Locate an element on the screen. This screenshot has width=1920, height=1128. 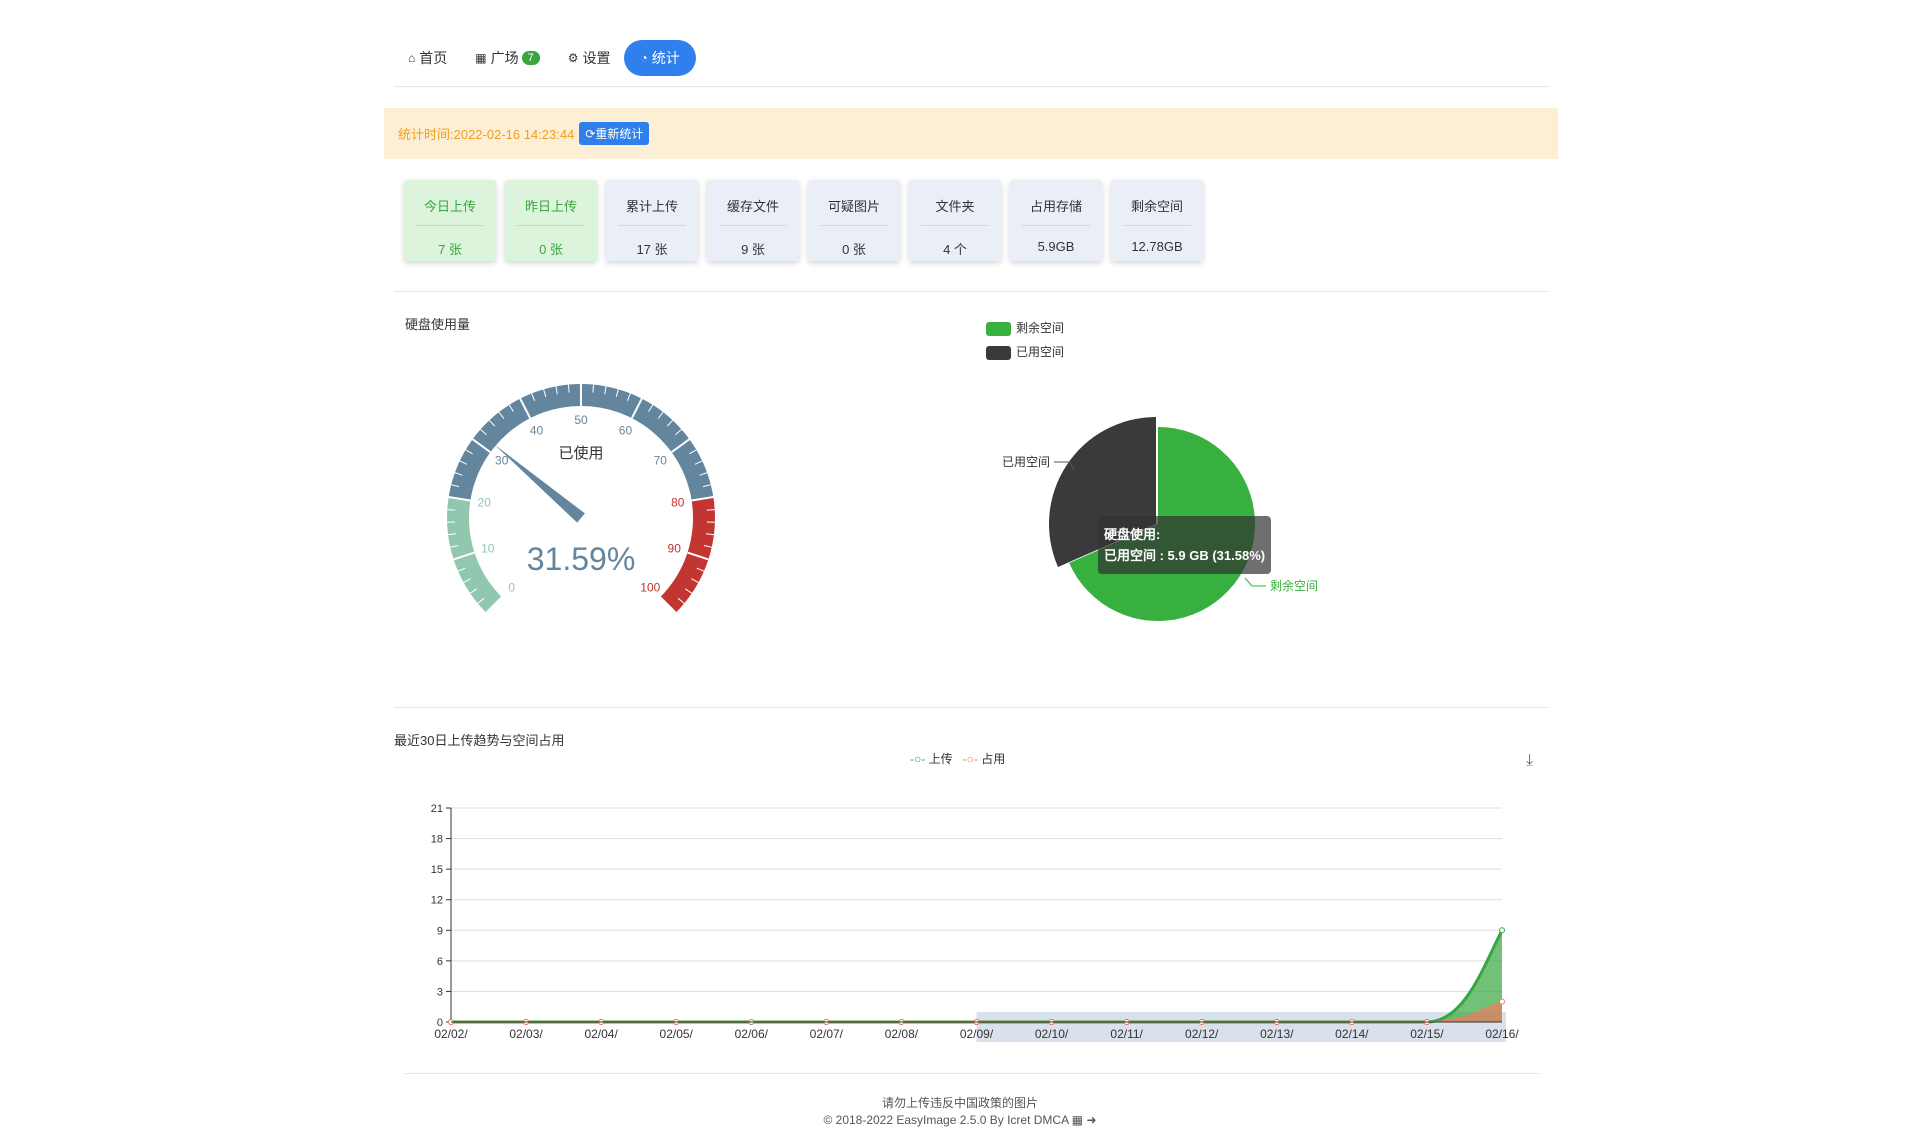
gauge-title: 已使用 is located at coordinates (580, 453).